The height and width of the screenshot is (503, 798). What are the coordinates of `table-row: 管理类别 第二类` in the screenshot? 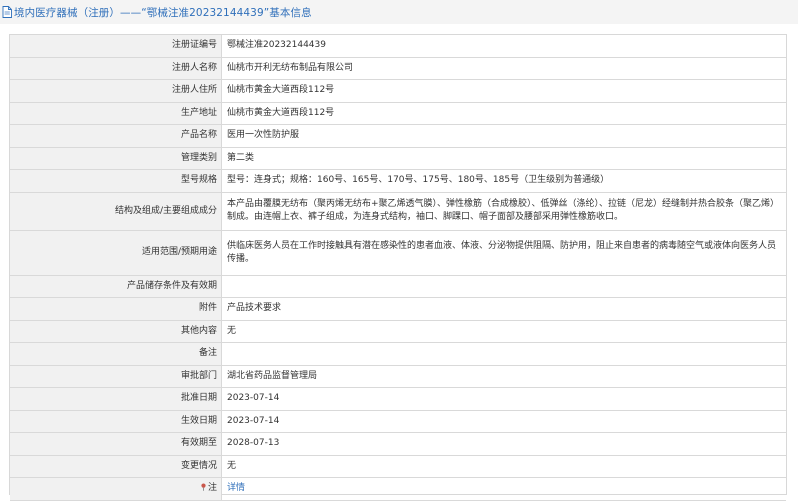 It's located at (398, 158).